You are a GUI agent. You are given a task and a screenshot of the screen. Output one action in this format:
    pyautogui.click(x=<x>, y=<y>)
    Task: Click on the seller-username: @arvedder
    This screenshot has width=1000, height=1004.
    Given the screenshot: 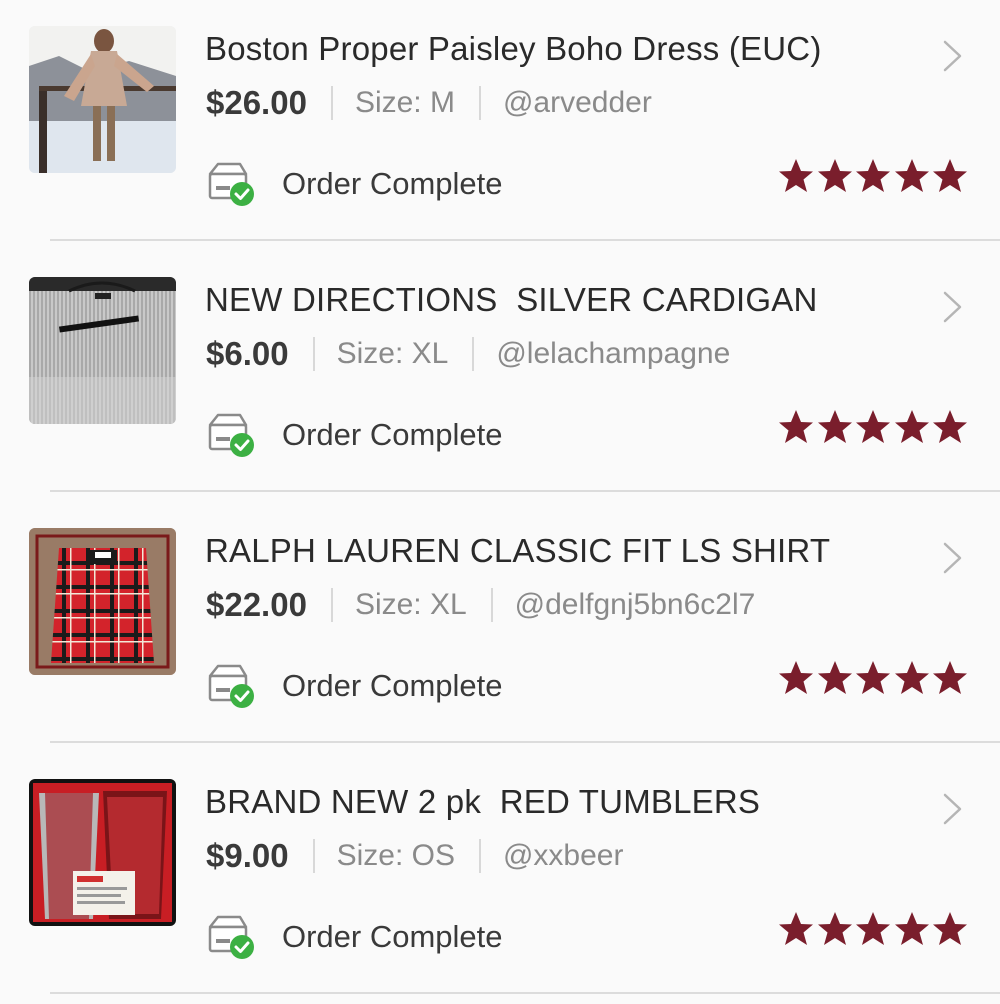 What is the action you would take?
    pyautogui.click(x=577, y=103)
    